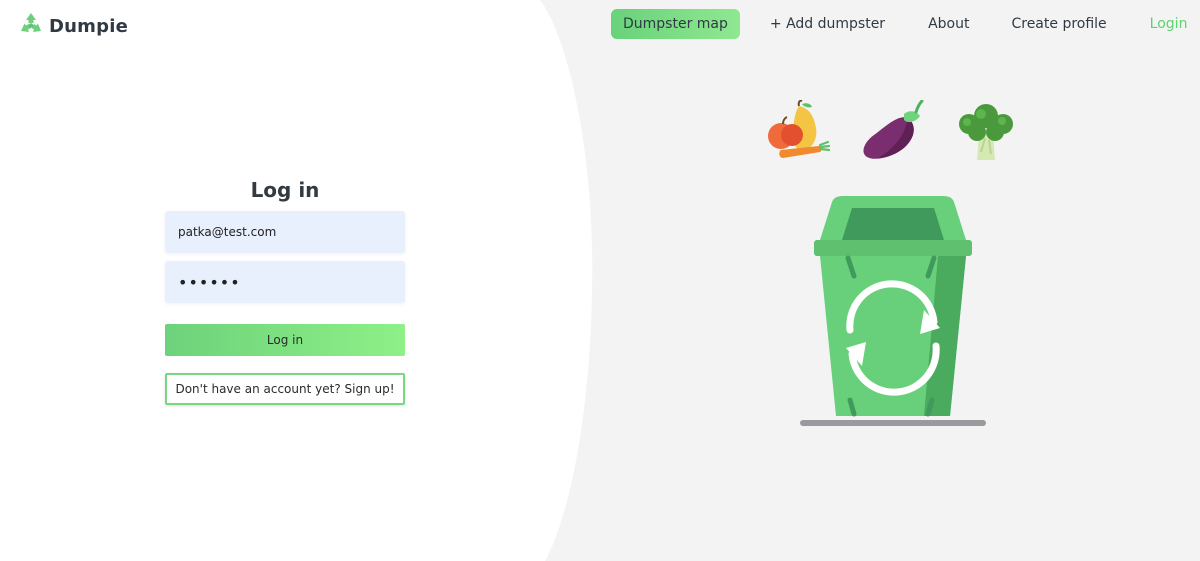 This screenshot has width=1200, height=561. I want to click on password-field, so click(285, 282).